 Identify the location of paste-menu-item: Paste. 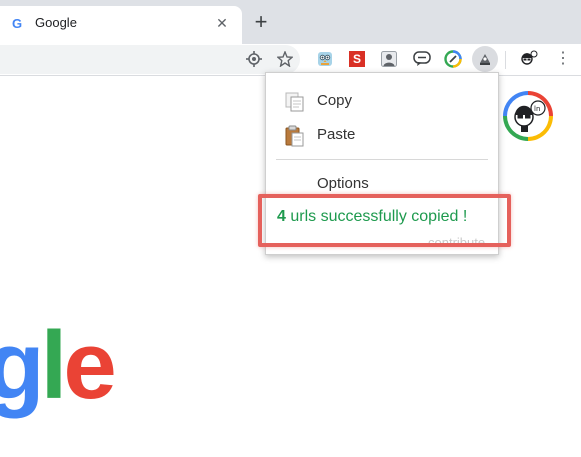
(382, 135).